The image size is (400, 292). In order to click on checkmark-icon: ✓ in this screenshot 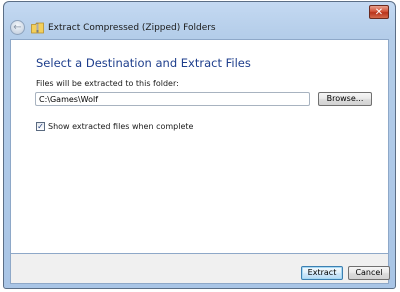, I will do `click(40, 126)`.